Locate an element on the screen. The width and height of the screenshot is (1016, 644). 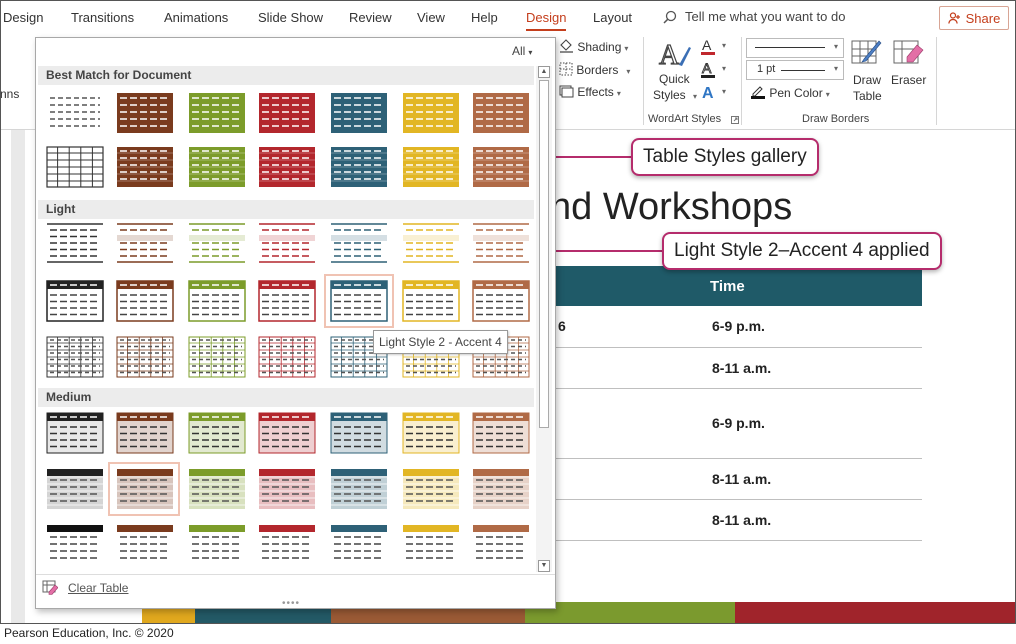
resize-grip-icon: •••• is located at coordinates (291, 603).